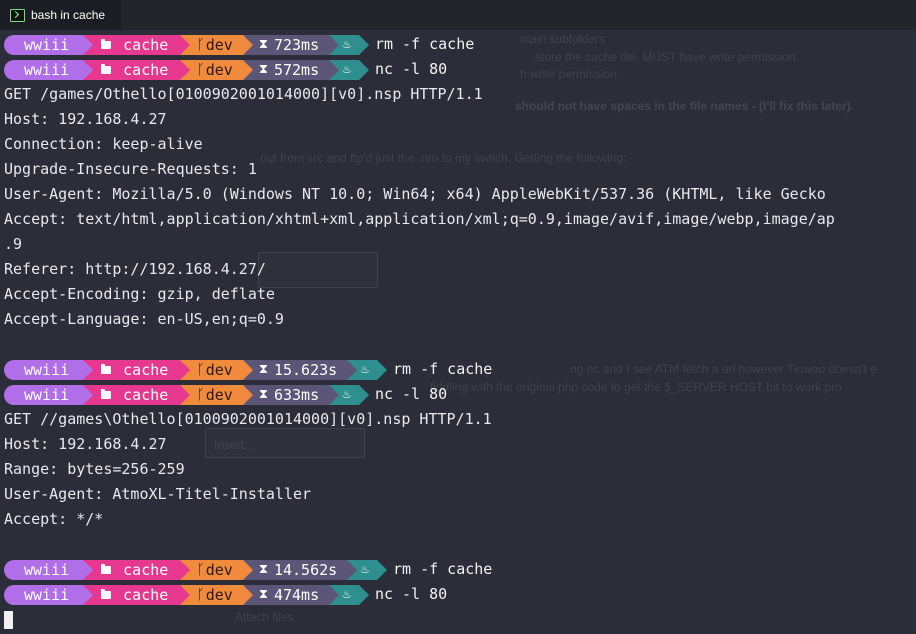 The width and height of the screenshot is (916, 634). What do you see at coordinates (458, 244) in the screenshot?
I see `output-line: .9` at bounding box center [458, 244].